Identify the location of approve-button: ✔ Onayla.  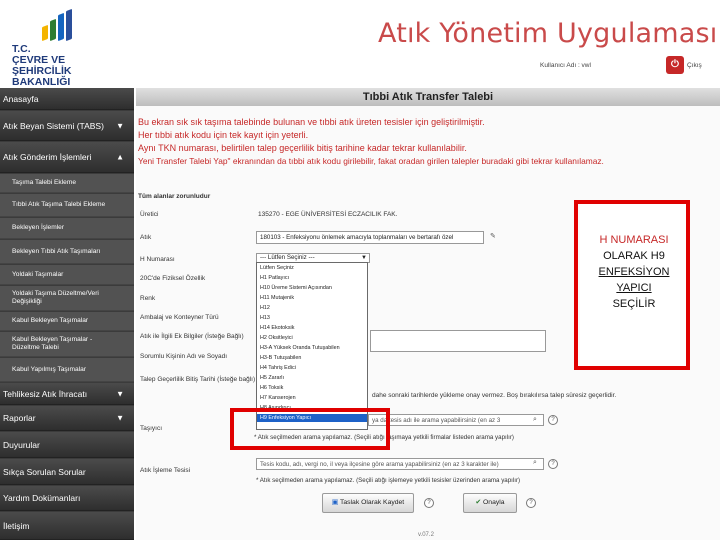
(490, 503).